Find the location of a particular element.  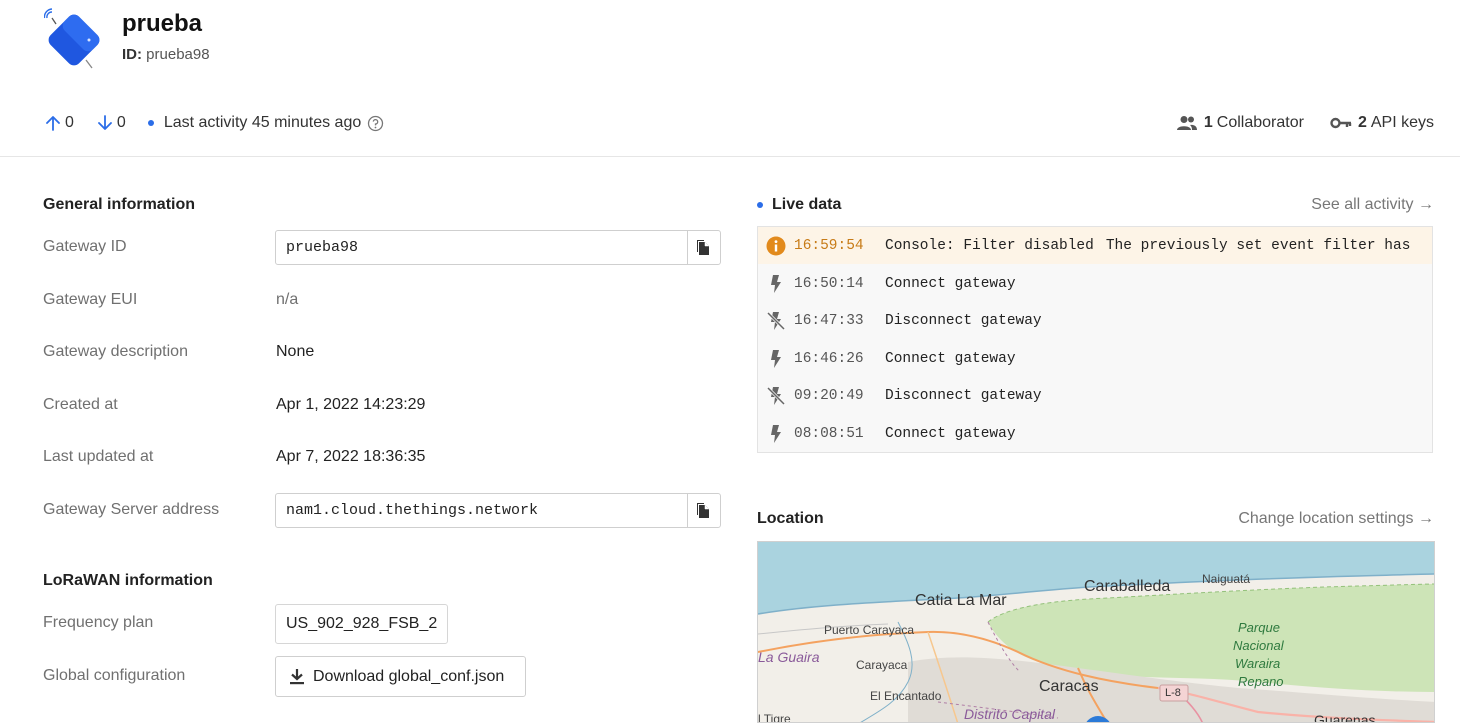

key-icon is located at coordinates (1341, 123).